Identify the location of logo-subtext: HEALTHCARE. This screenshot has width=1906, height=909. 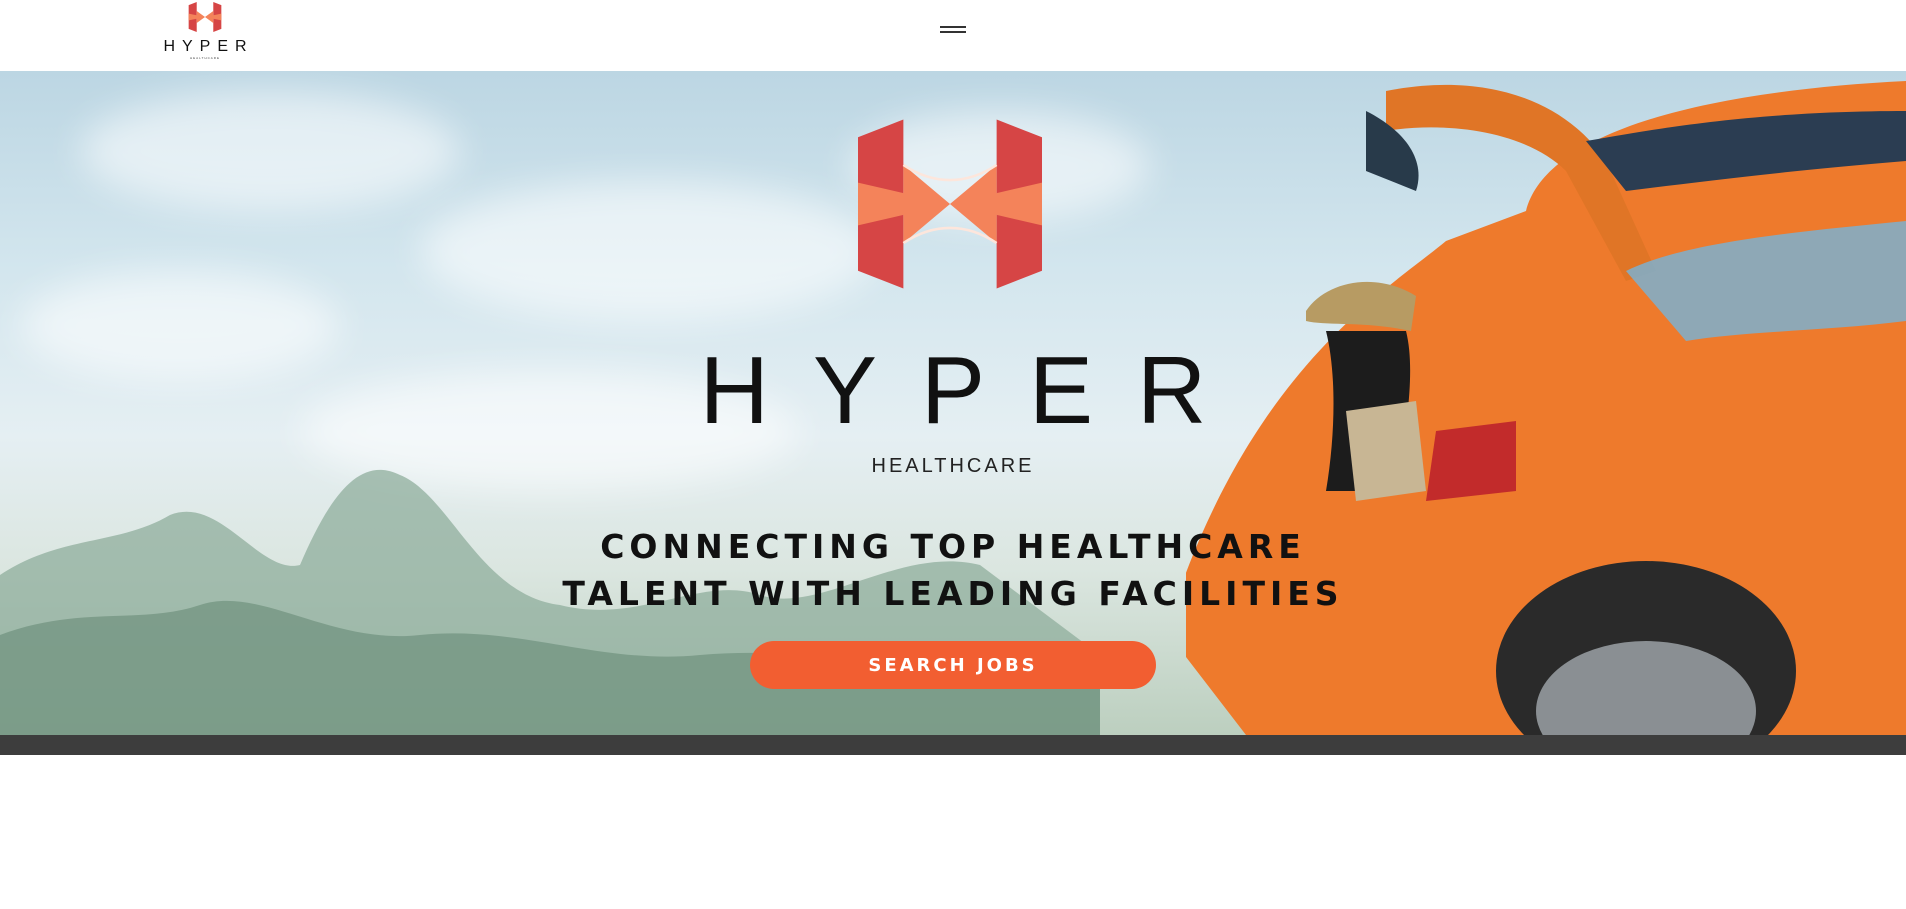
(205, 58).